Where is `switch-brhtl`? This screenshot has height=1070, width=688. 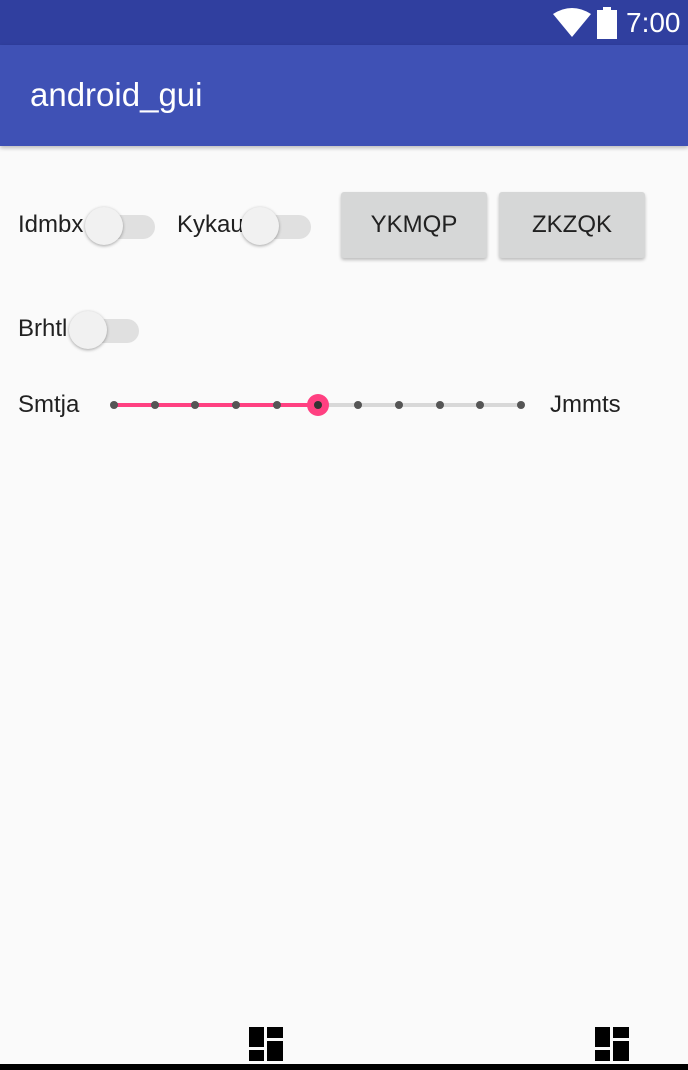
switch-brhtl is located at coordinates (104, 329).